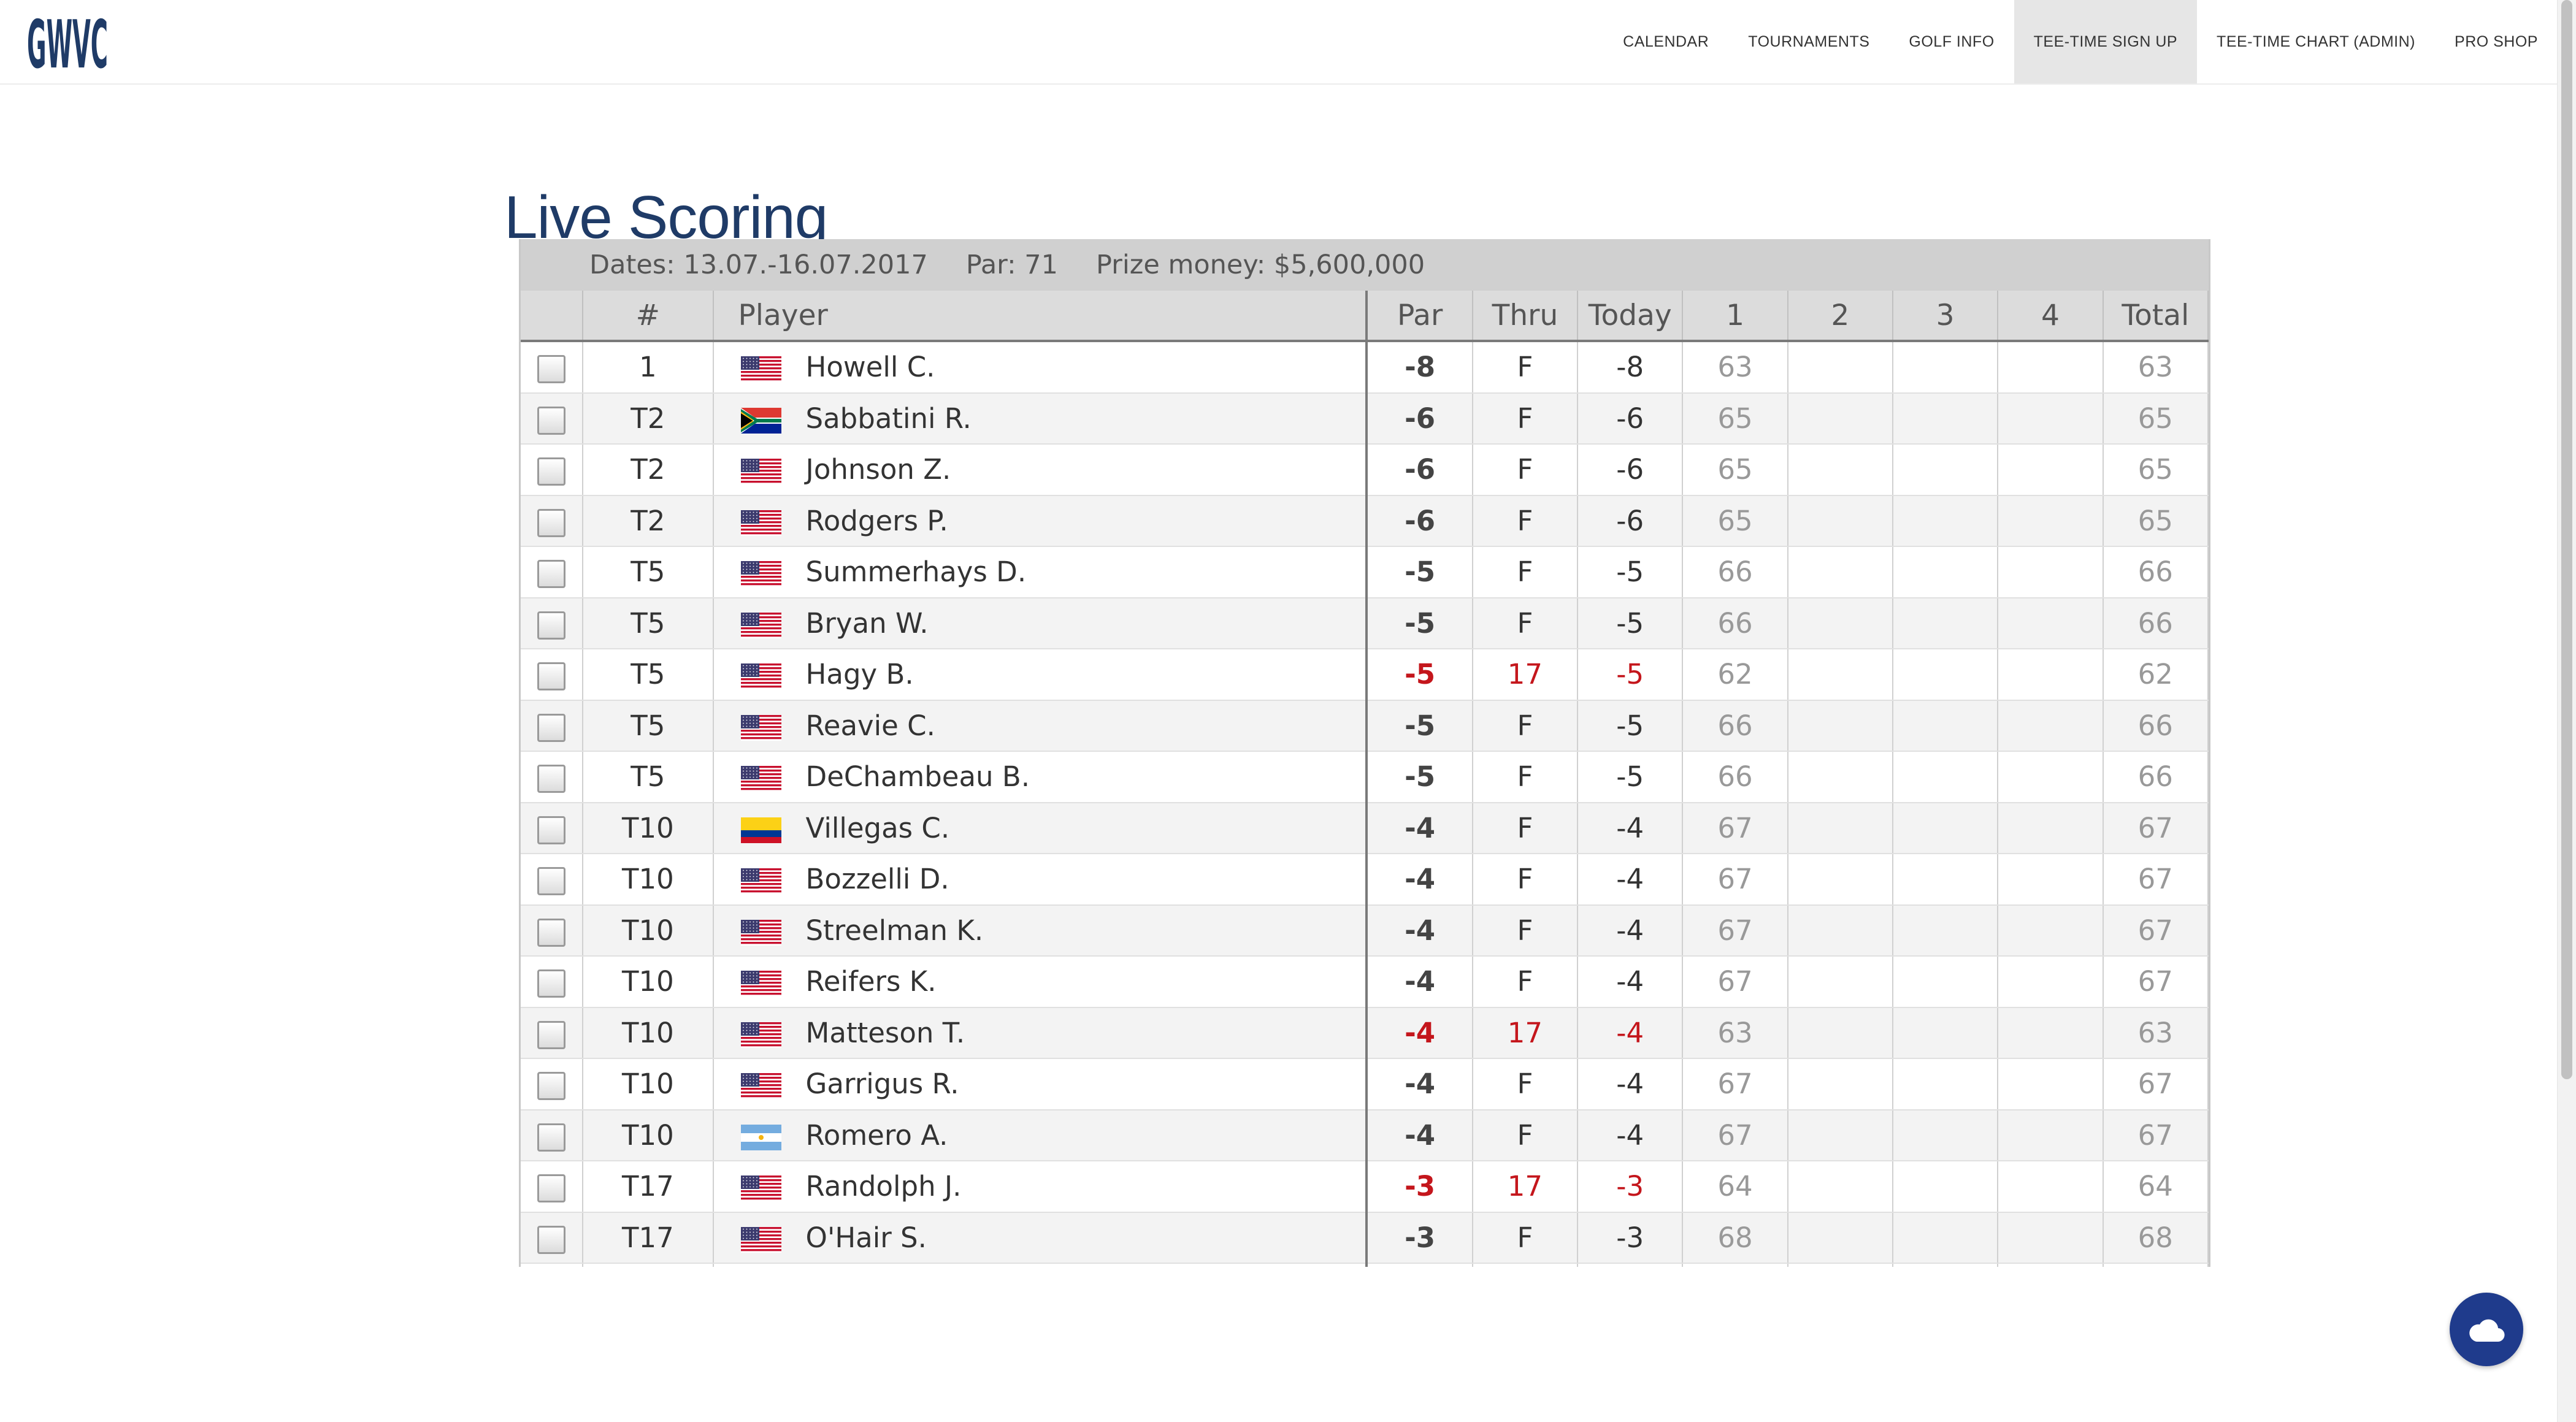 The image size is (2576, 1422). Describe the element at coordinates (1040, 777) in the screenshot. I see `player-cell: DeChambeau B.` at that location.